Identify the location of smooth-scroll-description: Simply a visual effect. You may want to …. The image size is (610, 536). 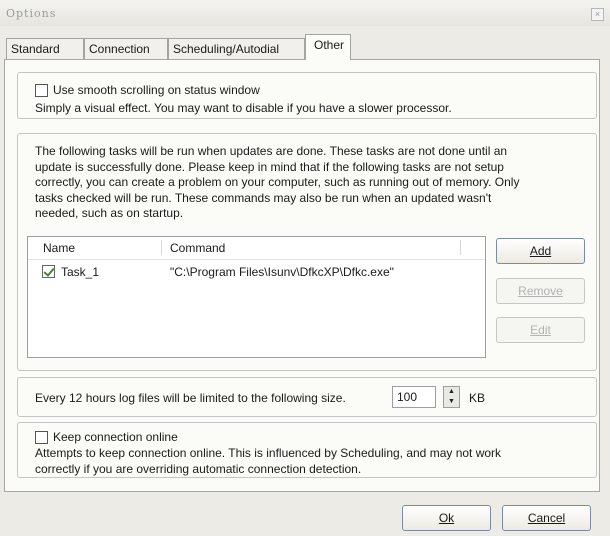
(243, 108).